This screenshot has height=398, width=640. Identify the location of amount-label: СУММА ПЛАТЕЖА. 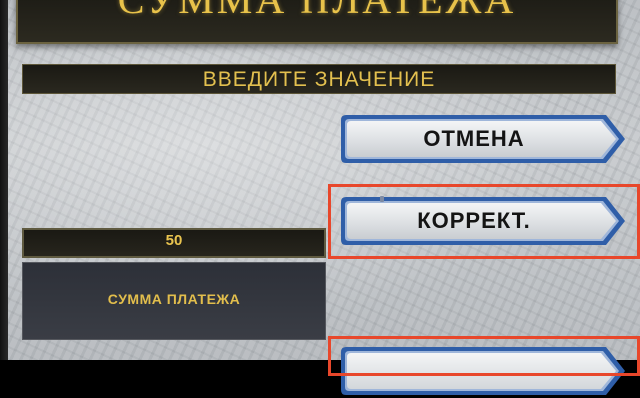
(174, 299).